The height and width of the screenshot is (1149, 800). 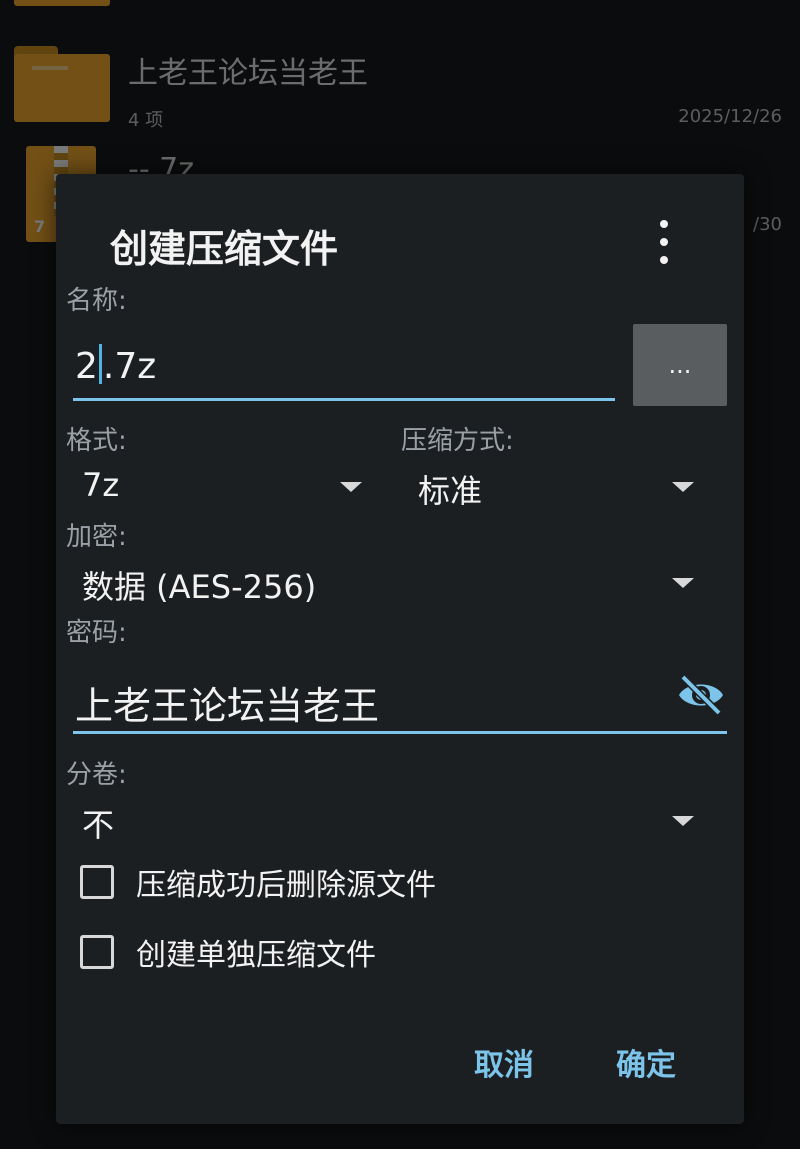 I want to click on name-value-prefix: 2, so click(x=86, y=366).